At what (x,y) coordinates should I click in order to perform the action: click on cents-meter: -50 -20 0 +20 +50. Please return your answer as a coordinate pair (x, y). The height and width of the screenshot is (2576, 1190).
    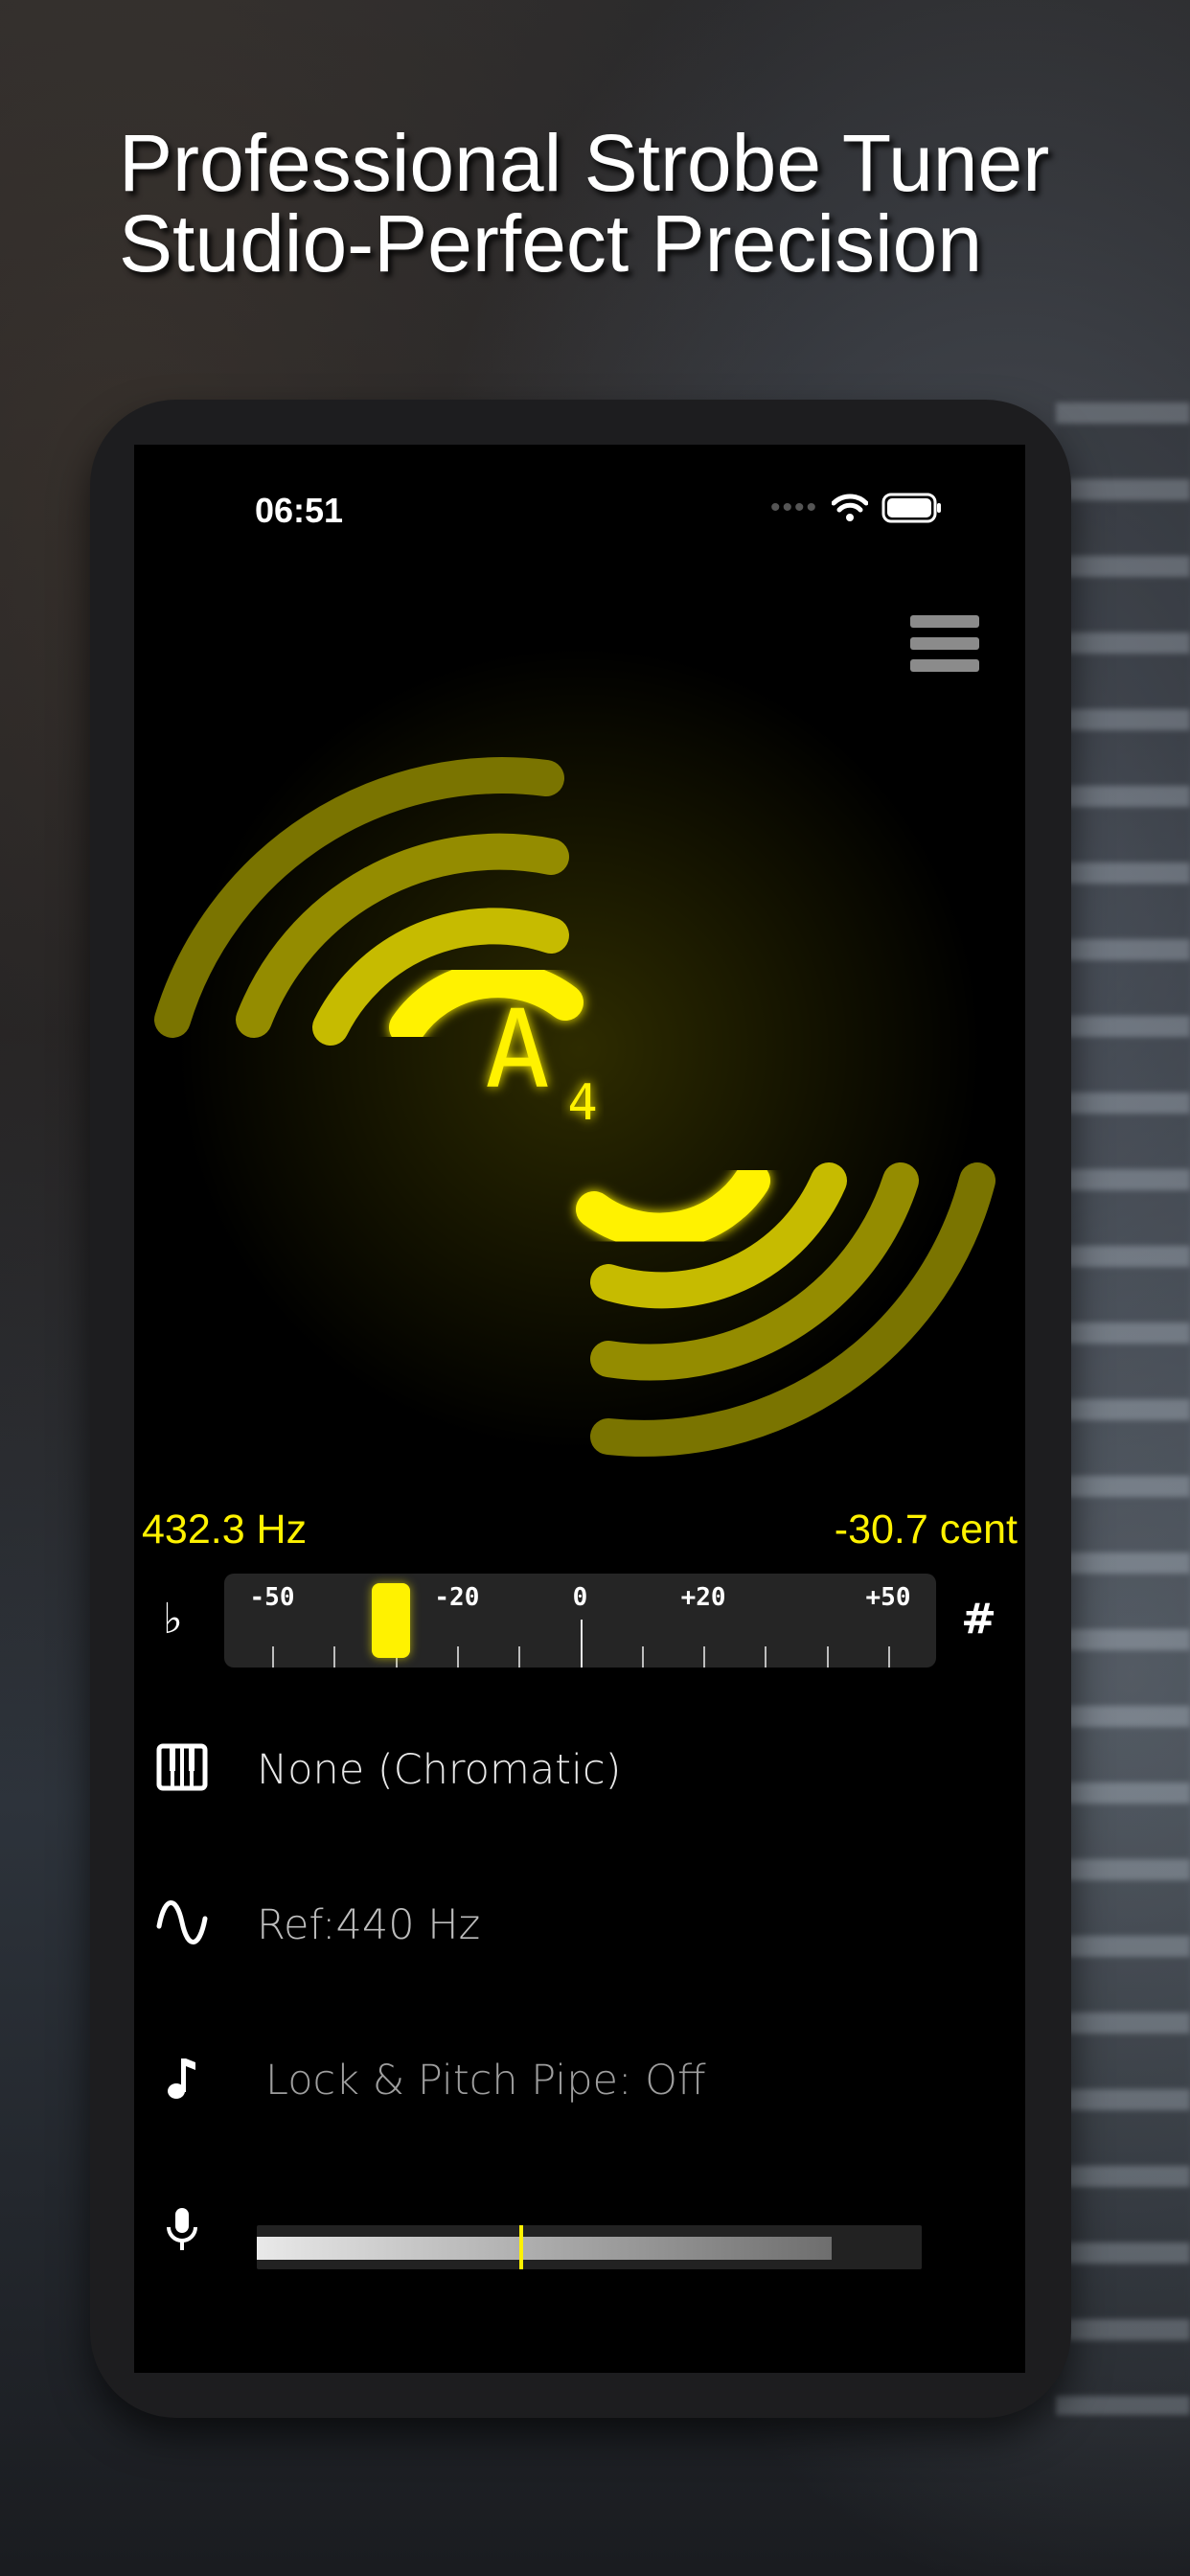
    Looking at the image, I should click on (580, 1621).